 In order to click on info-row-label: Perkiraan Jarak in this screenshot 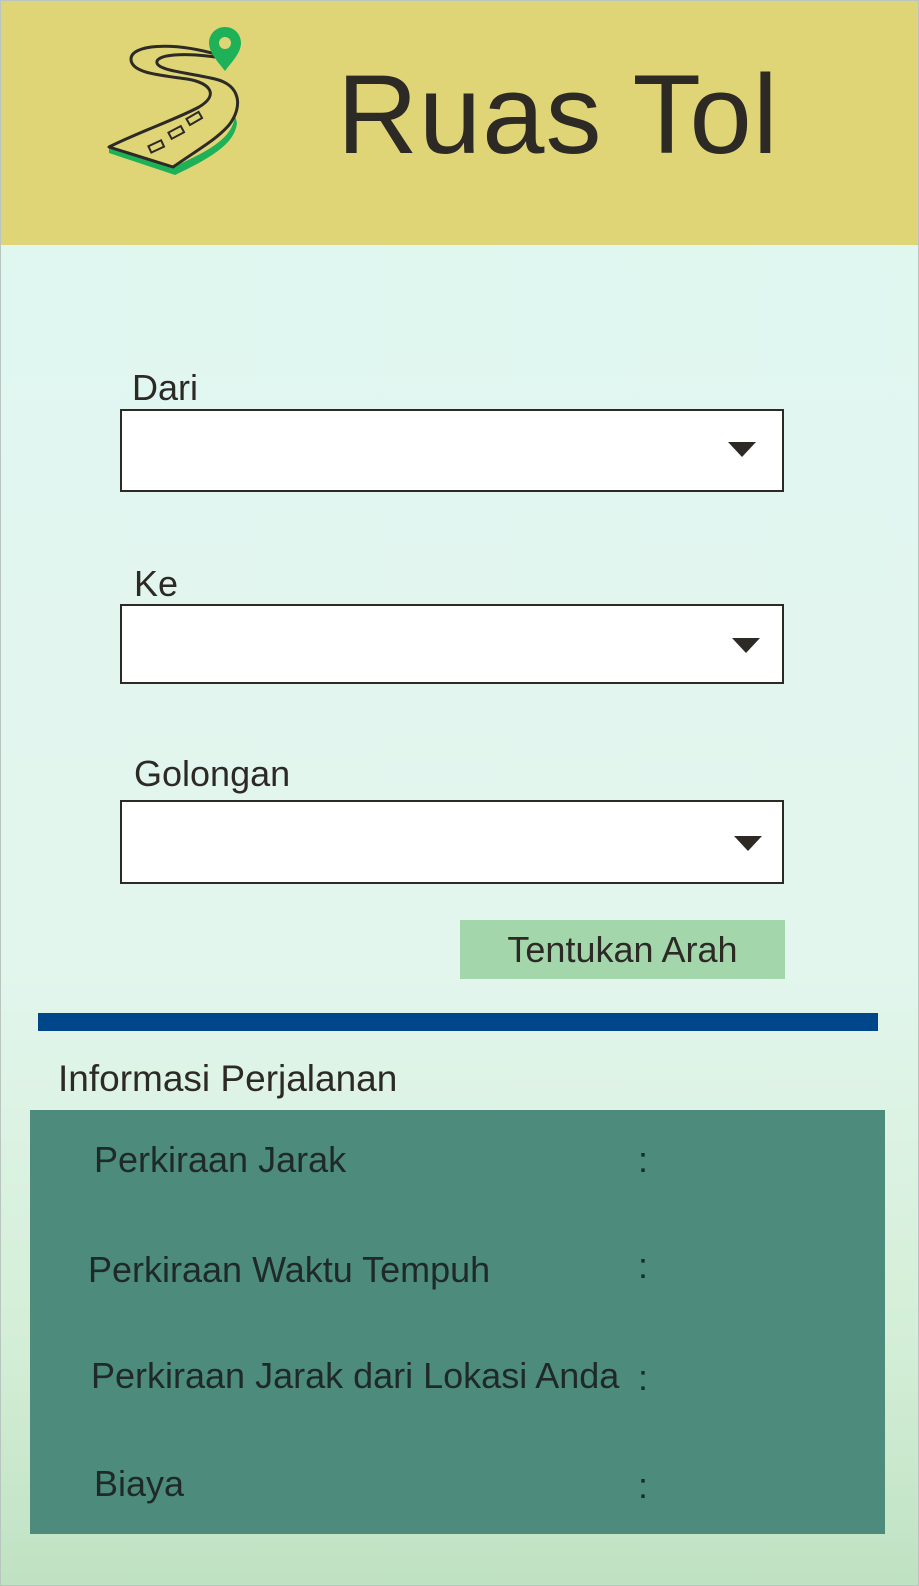, I will do `click(220, 1159)`.